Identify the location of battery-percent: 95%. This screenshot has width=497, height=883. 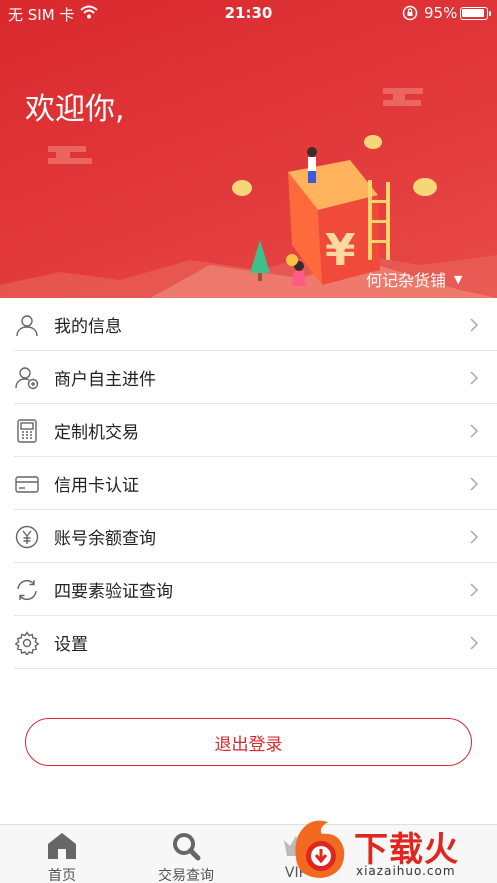
(441, 13).